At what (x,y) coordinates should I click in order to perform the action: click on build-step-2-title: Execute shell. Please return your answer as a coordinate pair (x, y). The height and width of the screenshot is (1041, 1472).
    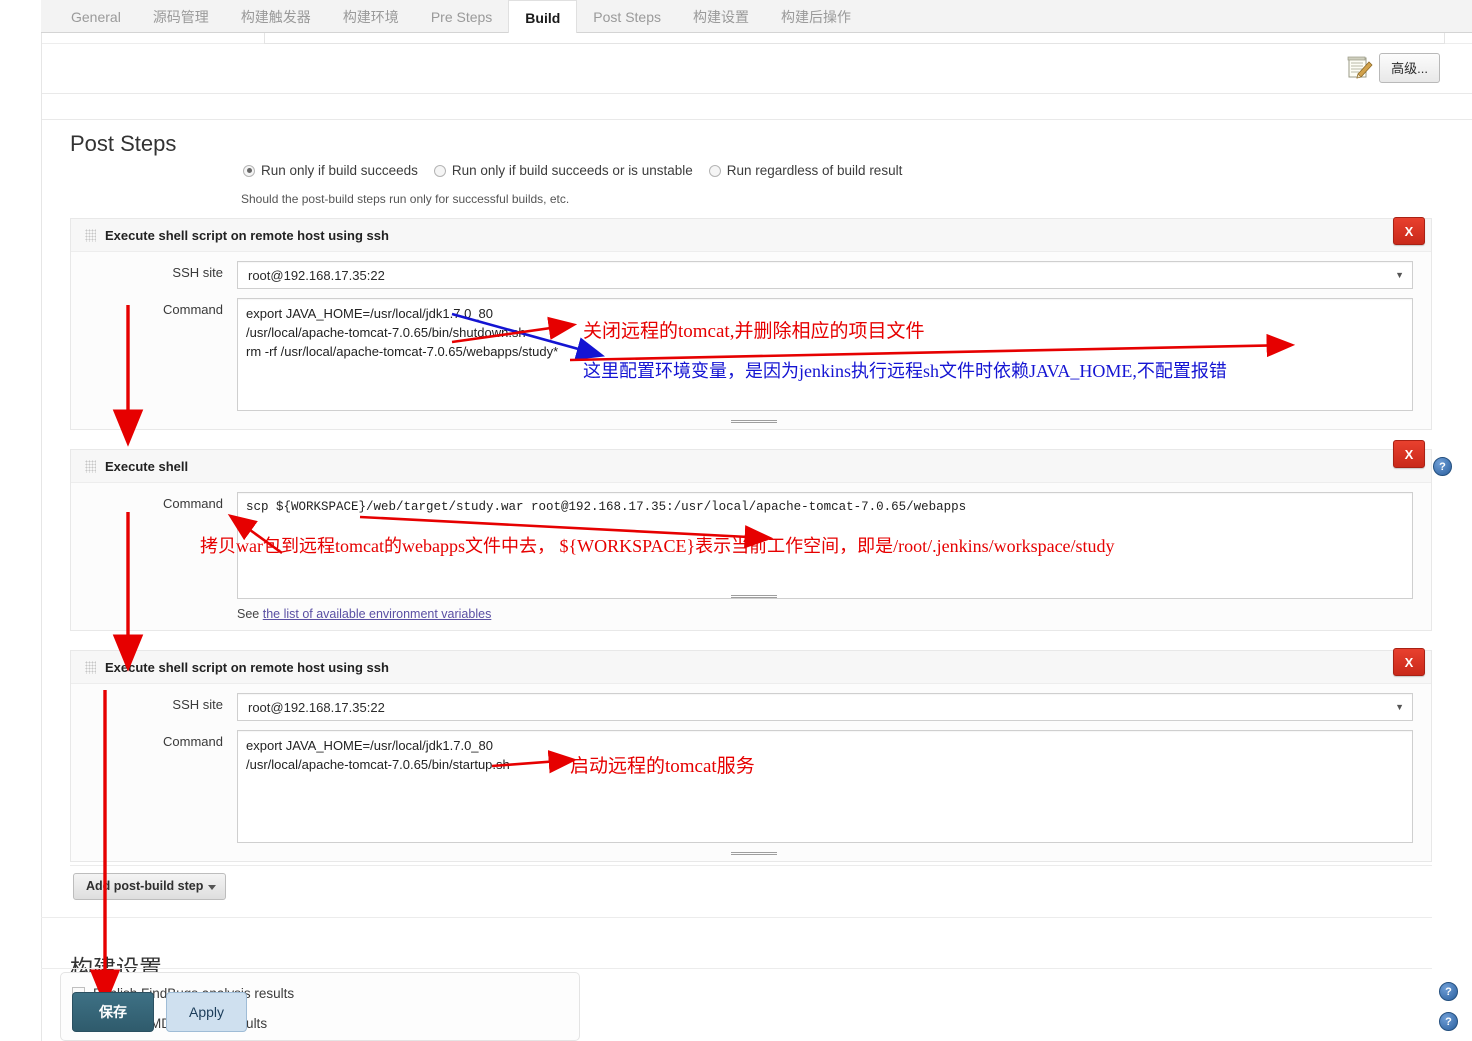
    Looking at the image, I should click on (147, 466).